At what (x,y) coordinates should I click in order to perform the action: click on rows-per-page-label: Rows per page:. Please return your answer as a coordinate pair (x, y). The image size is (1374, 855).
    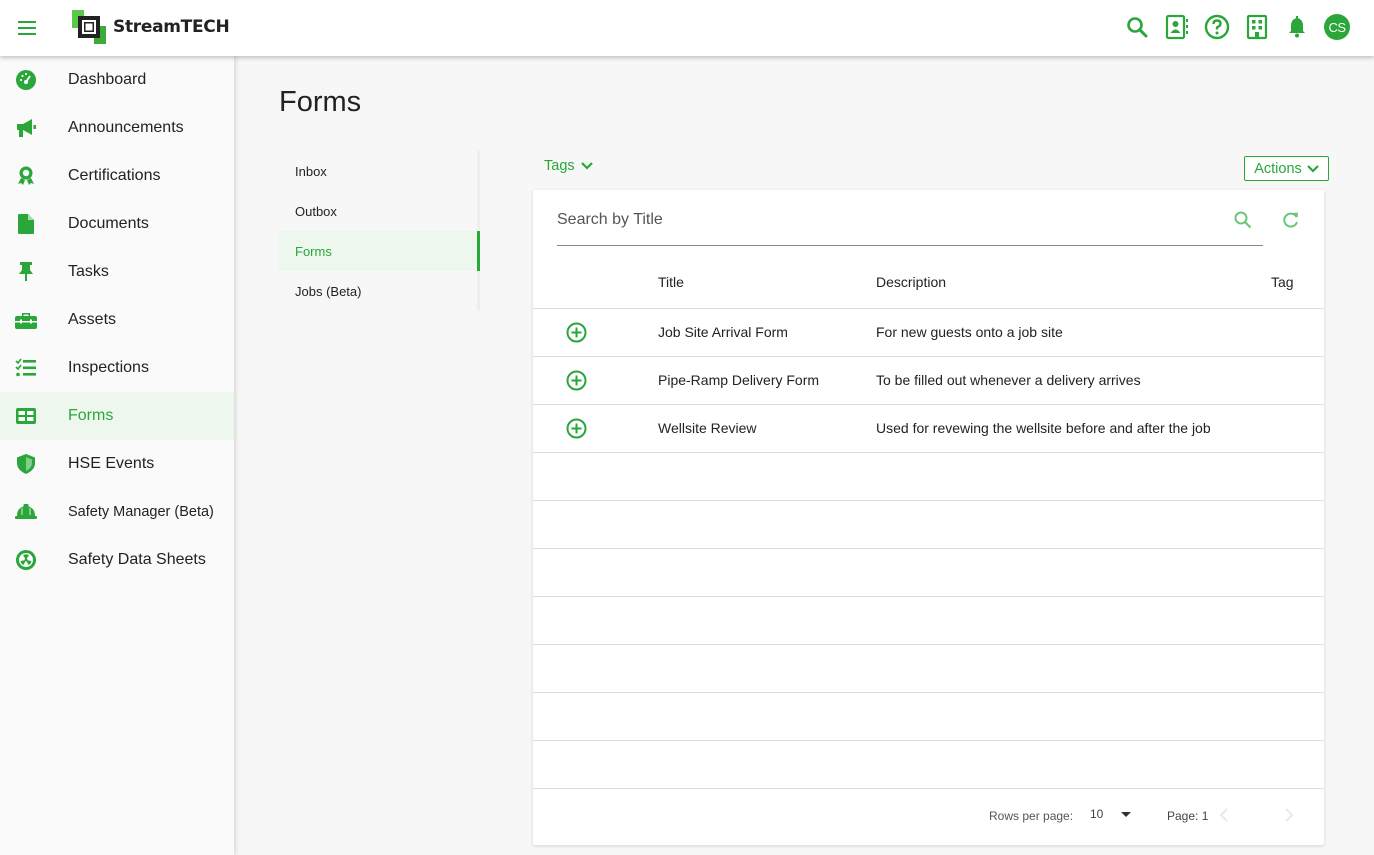
    Looking at the image, I should click on (1031, 816).